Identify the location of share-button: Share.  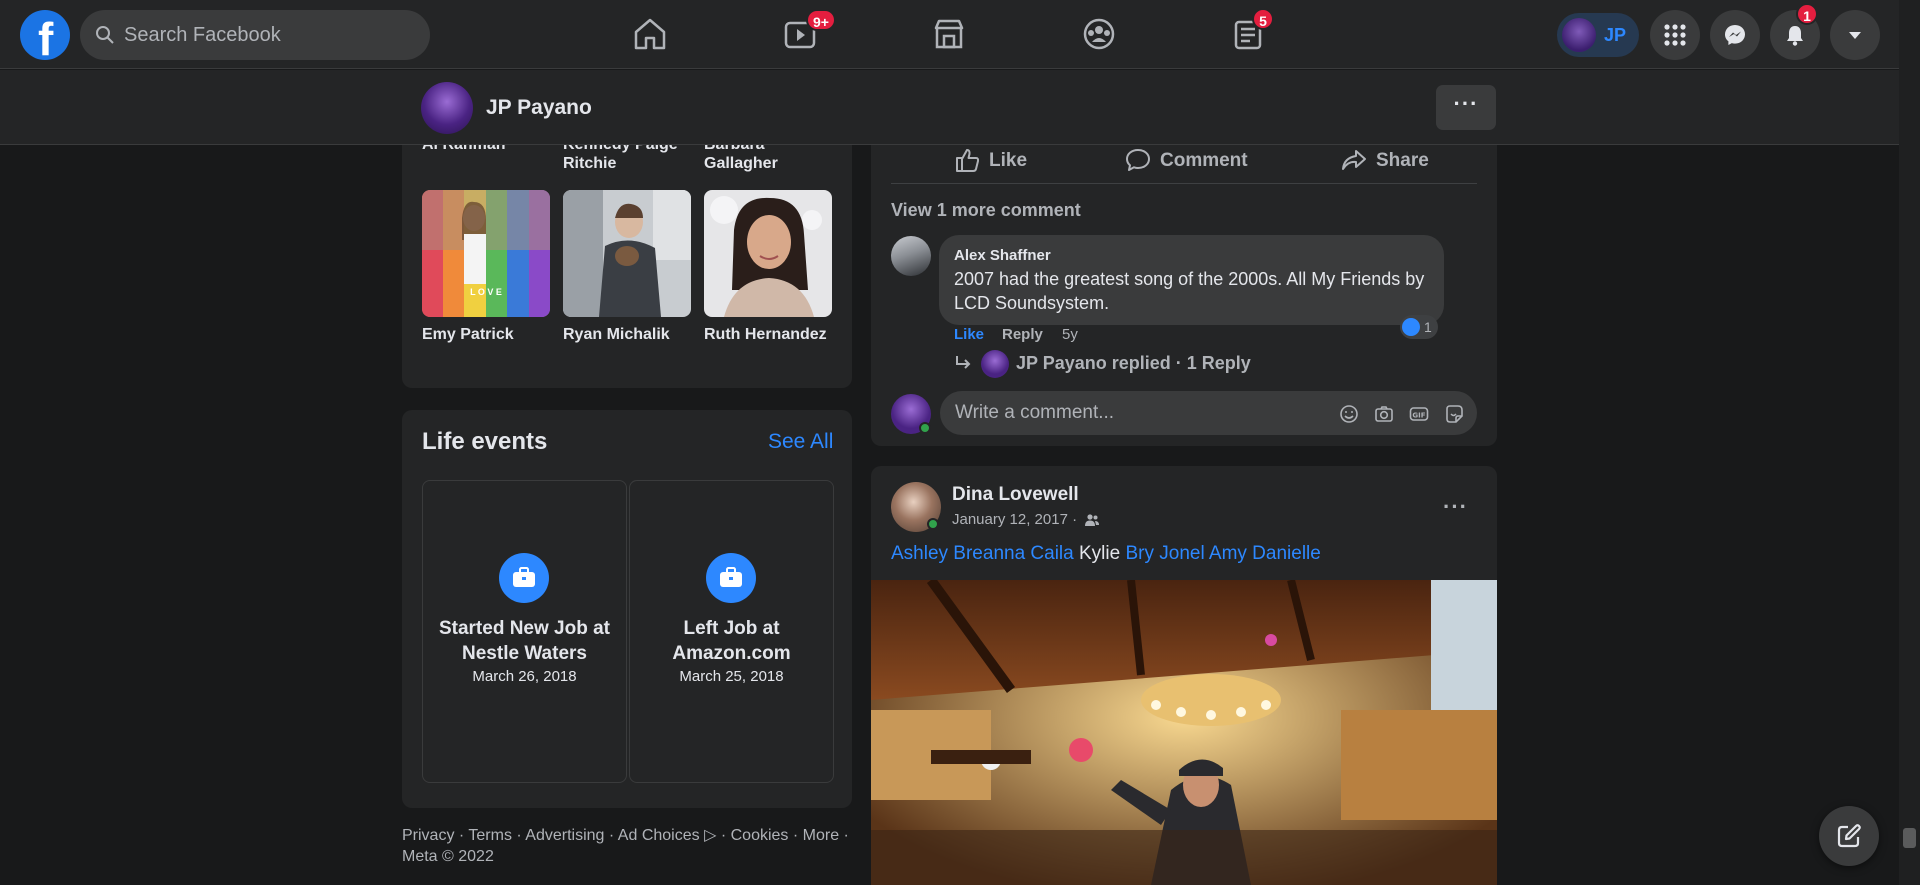
(1395, 166).